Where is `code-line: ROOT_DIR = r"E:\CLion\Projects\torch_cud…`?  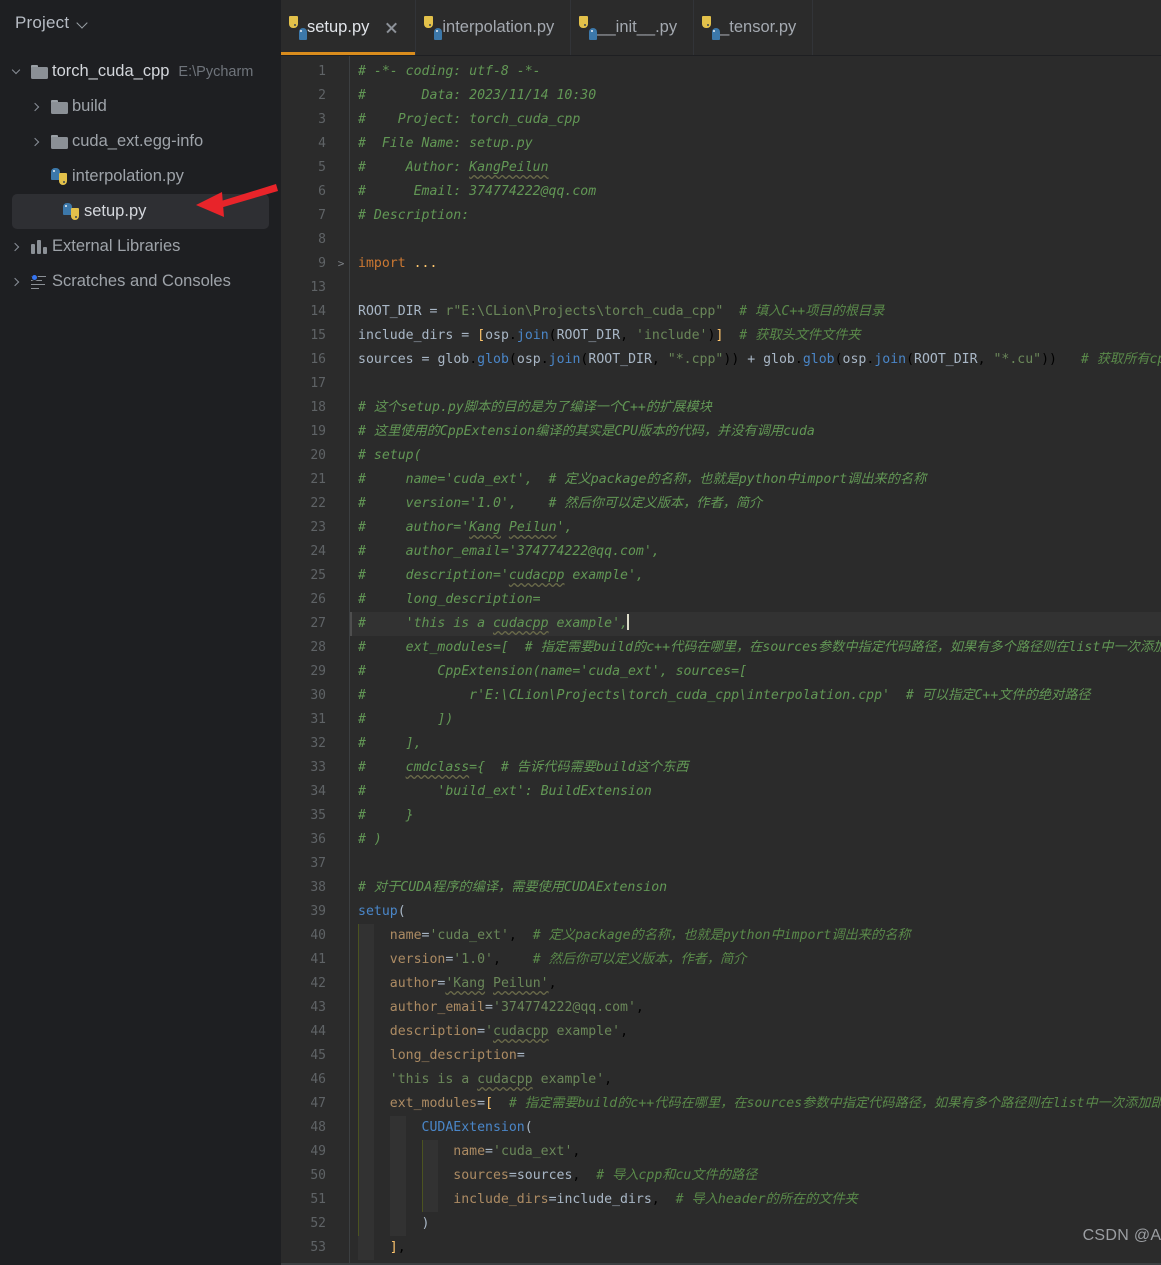 code-line: ROOT_DIR = r"E:\CLion\Projects\torch_cud… is located at coordinates (755, 312).